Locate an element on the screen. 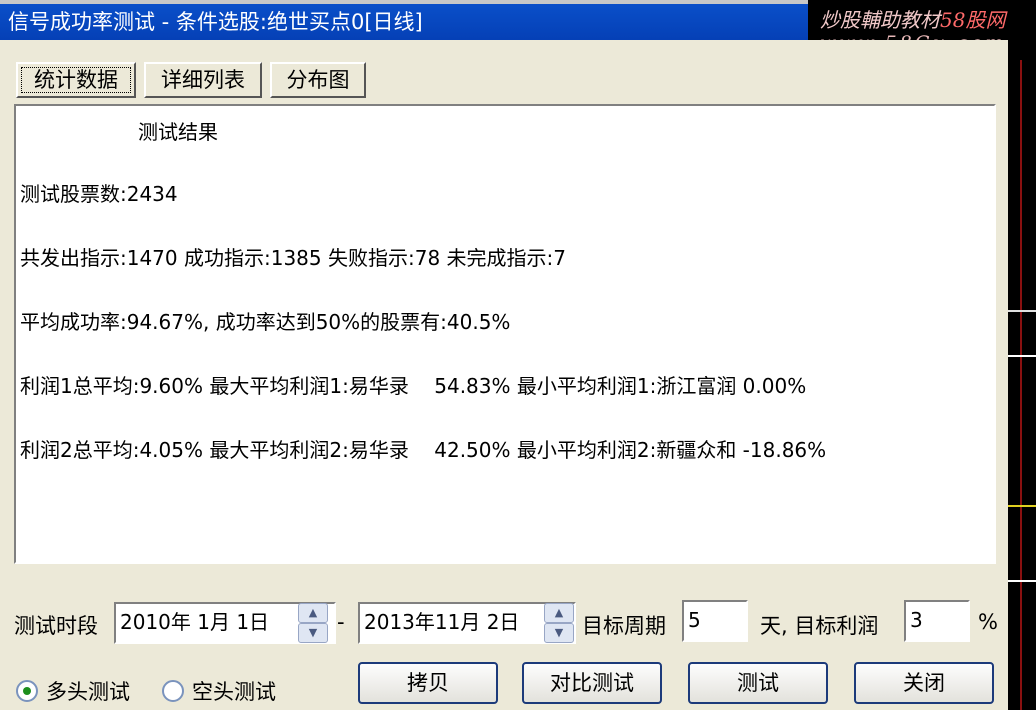 Image resolution: width=1036 pixels, height=710 pixels. start-date-spinner: ▲ ▼ is located at coordinates (313, 623).